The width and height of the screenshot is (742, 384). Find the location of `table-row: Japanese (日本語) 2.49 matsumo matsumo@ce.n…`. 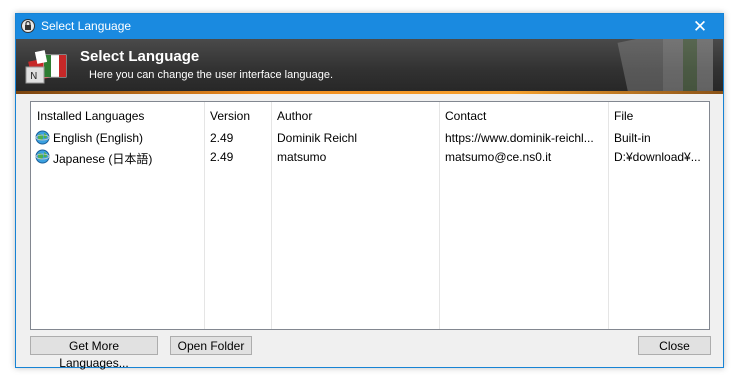

table-row: Japanese (日本語) 2.49 matsumo matsumo@ce.n… is located at coordinates (370, 157).